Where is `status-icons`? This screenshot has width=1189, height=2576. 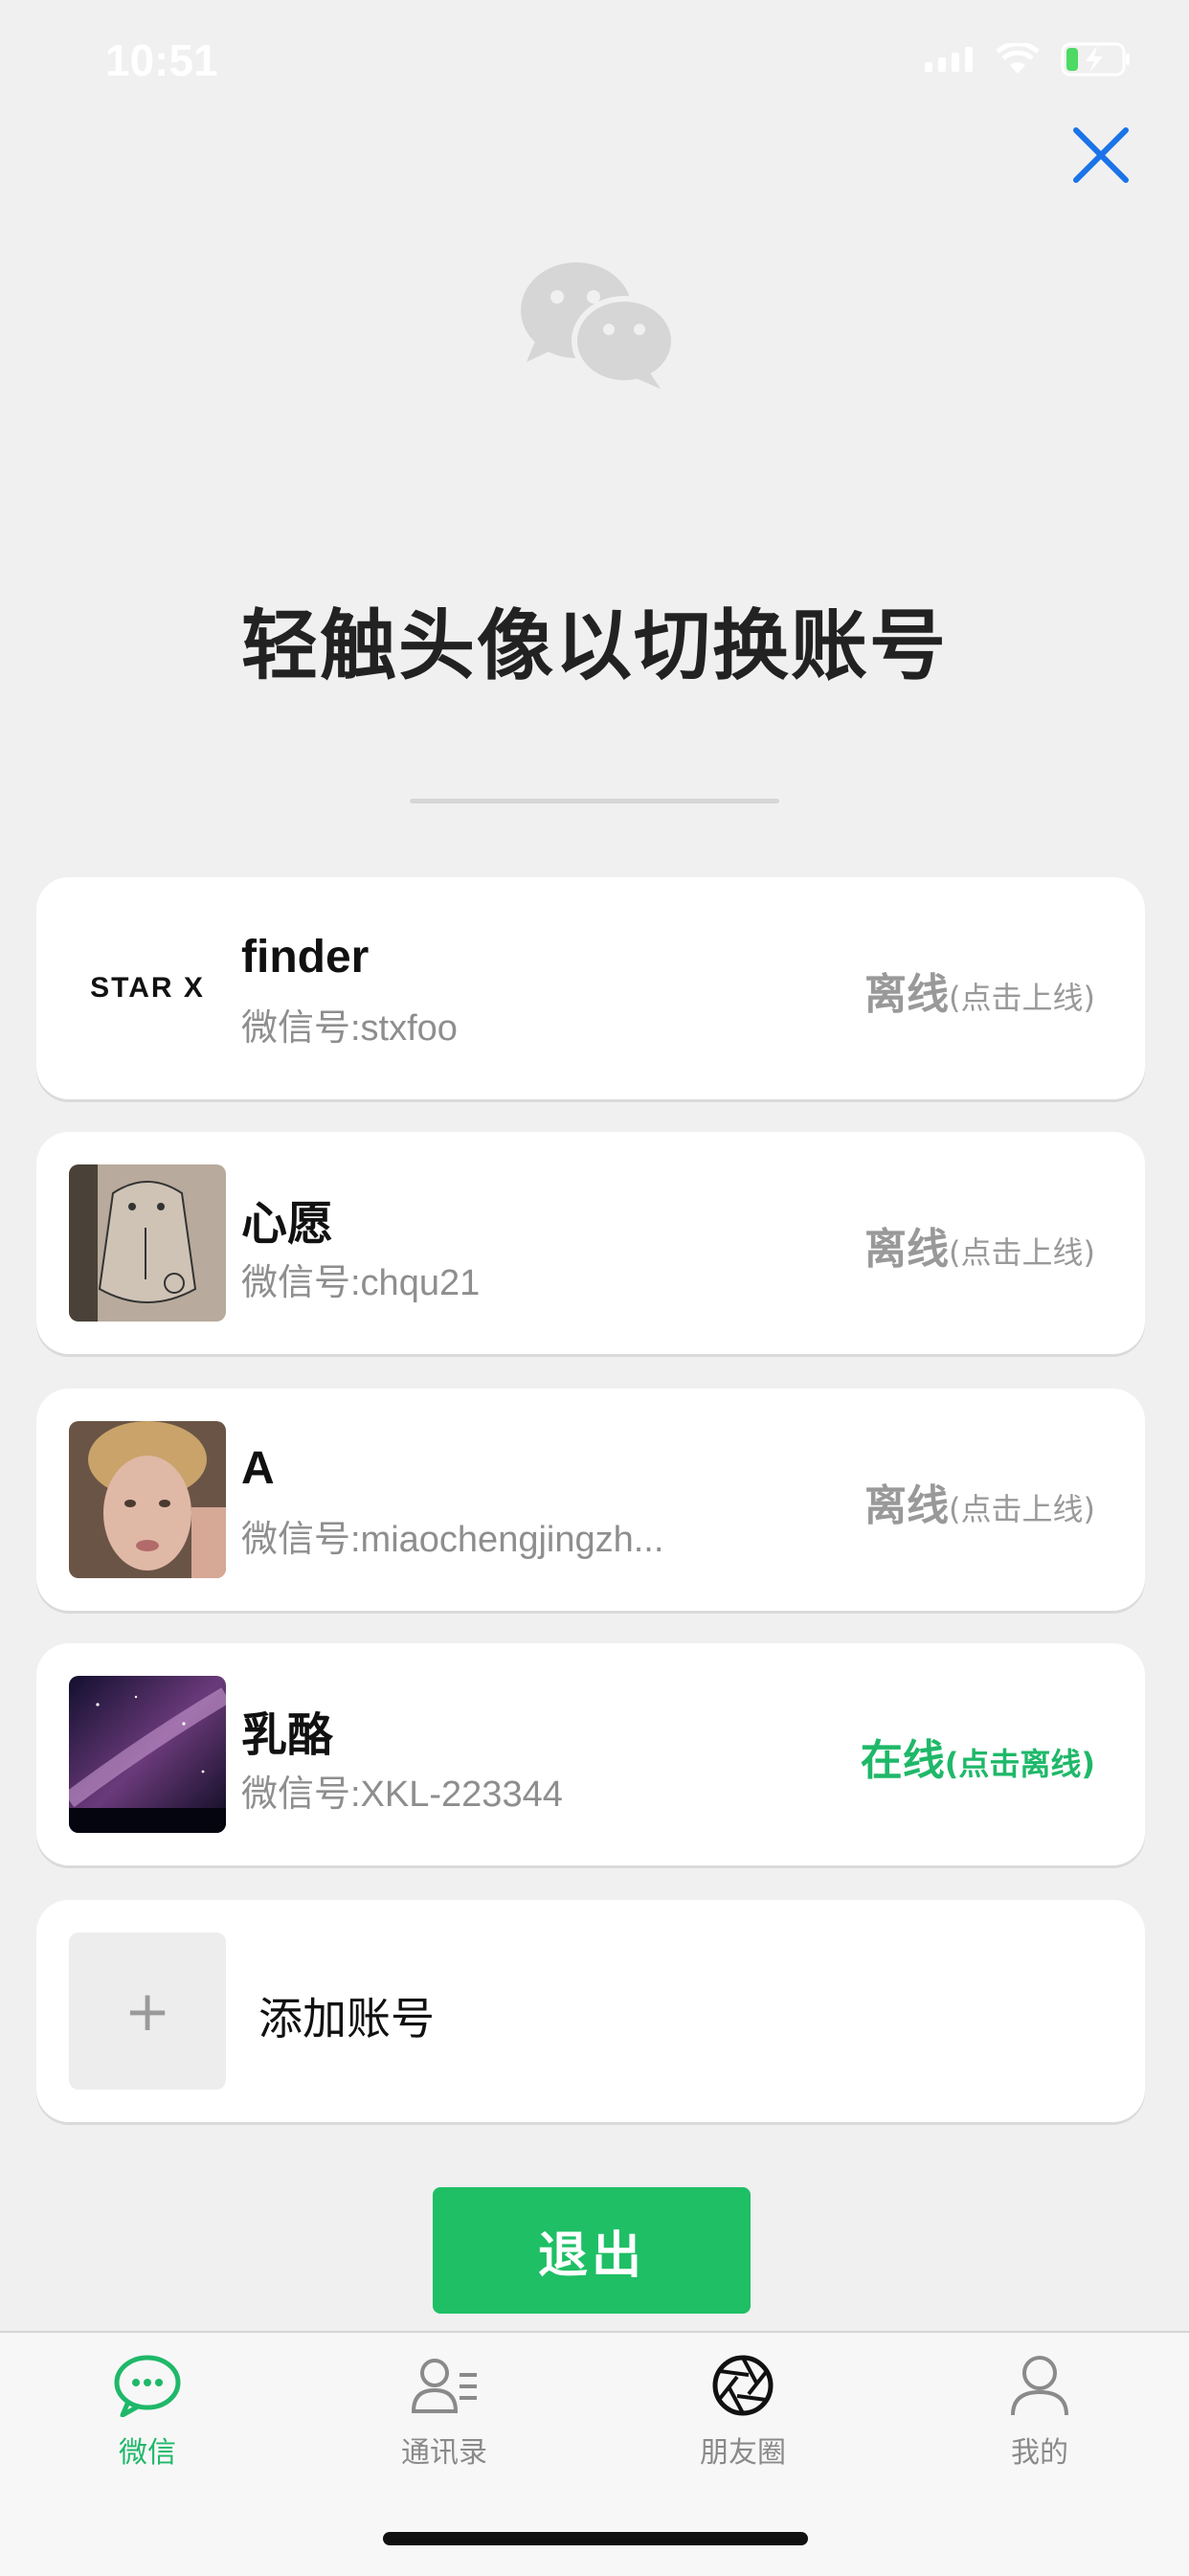
status-icons is located at coordinates (1028, 59).